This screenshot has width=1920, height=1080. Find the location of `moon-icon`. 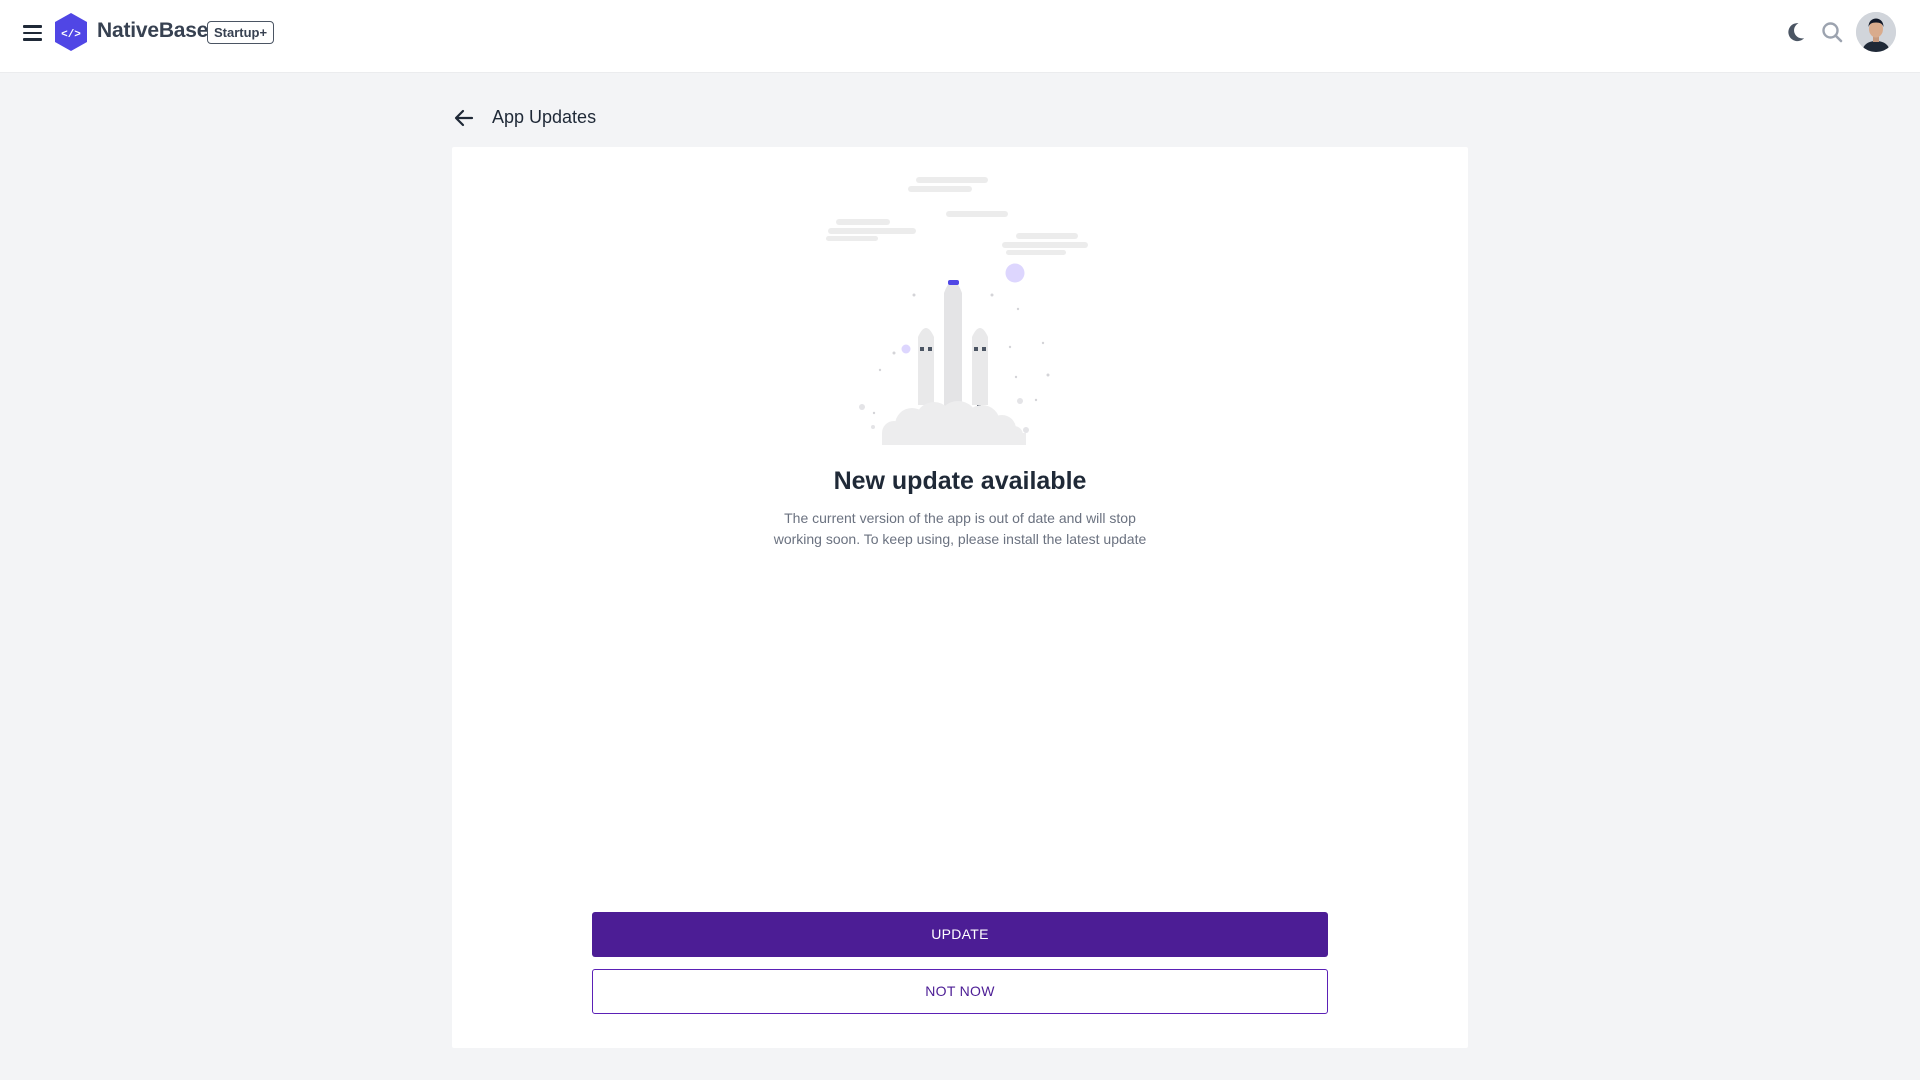

moon-icon is located at coordinates (1795, 32).